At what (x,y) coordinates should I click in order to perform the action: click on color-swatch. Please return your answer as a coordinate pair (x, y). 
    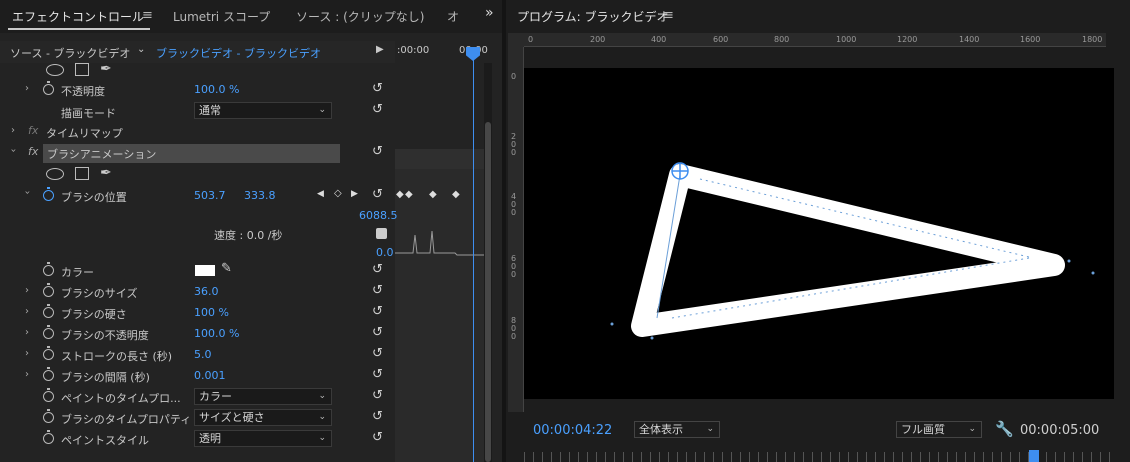
    Looking at the image, I should click on (205, 270).